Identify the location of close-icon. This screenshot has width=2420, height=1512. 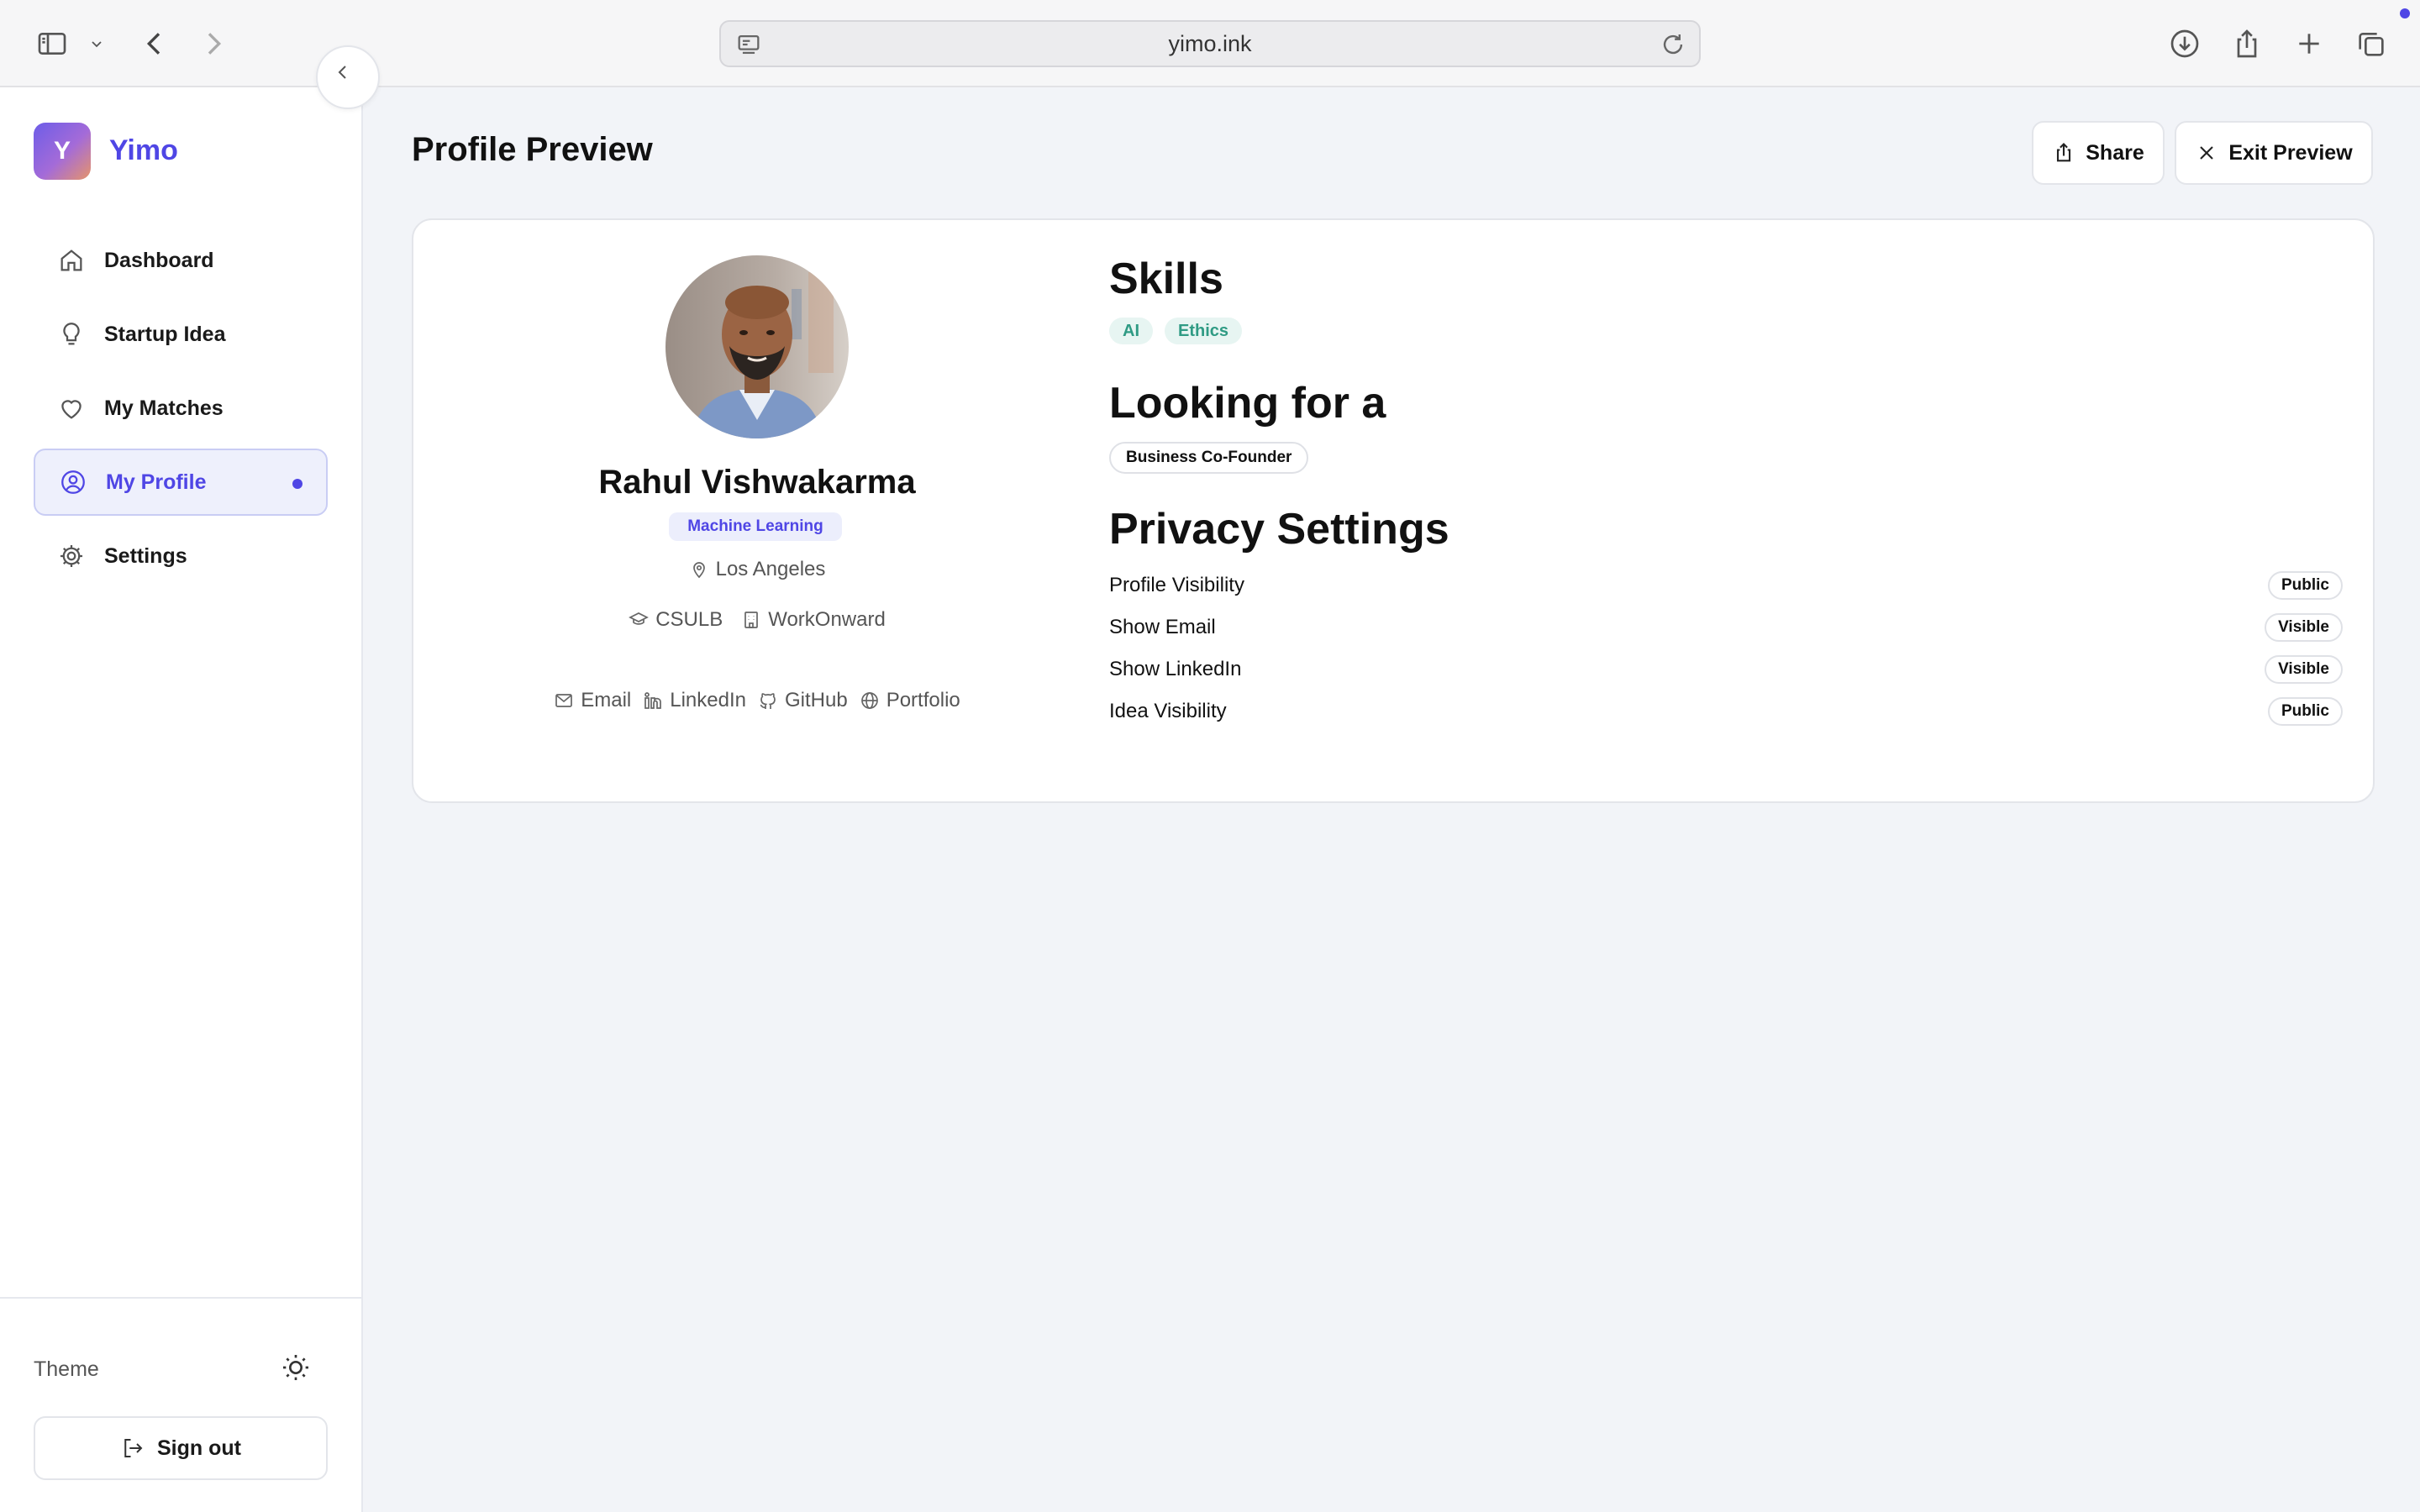
(2207, 153).